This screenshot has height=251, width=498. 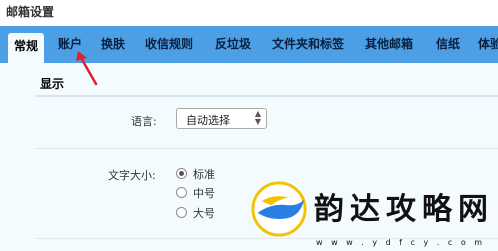 What do you see at coordinates (279, 209) in the screenshot?
I see `yunda-logo-icon` at bounding box center [279, 209].